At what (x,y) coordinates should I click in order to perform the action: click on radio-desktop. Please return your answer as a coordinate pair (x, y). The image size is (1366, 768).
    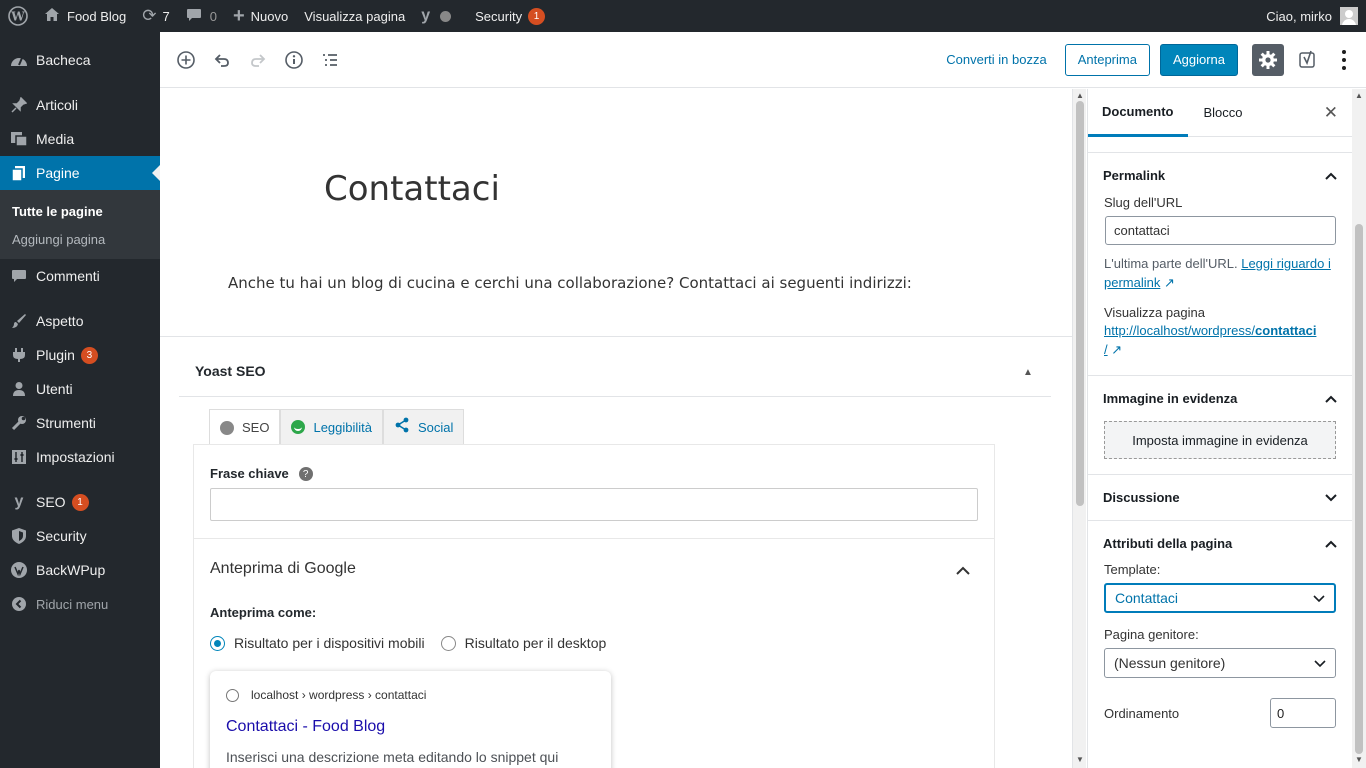
    Looking at the image, I should click on (448, 643).